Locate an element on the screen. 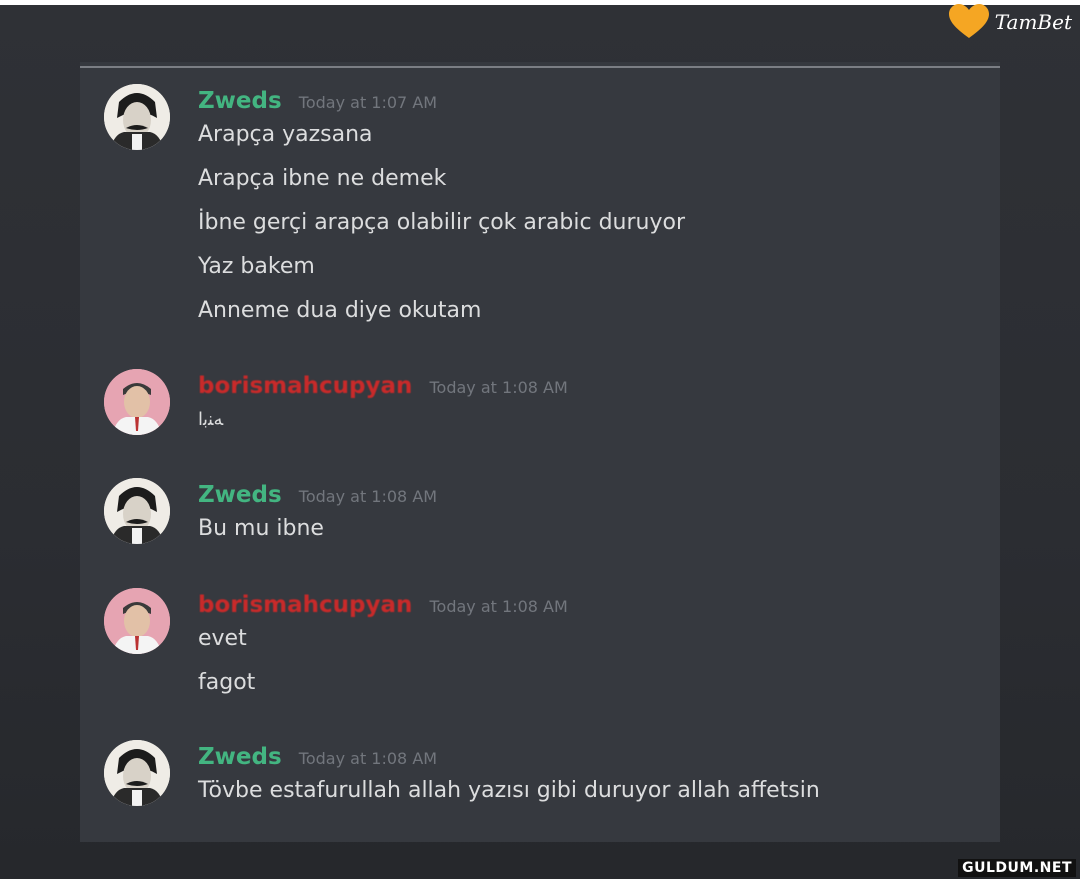 The width and height of the screenshot is (1080, 879). message-text: Arapça yazsana is located at coordinates (285, 134).